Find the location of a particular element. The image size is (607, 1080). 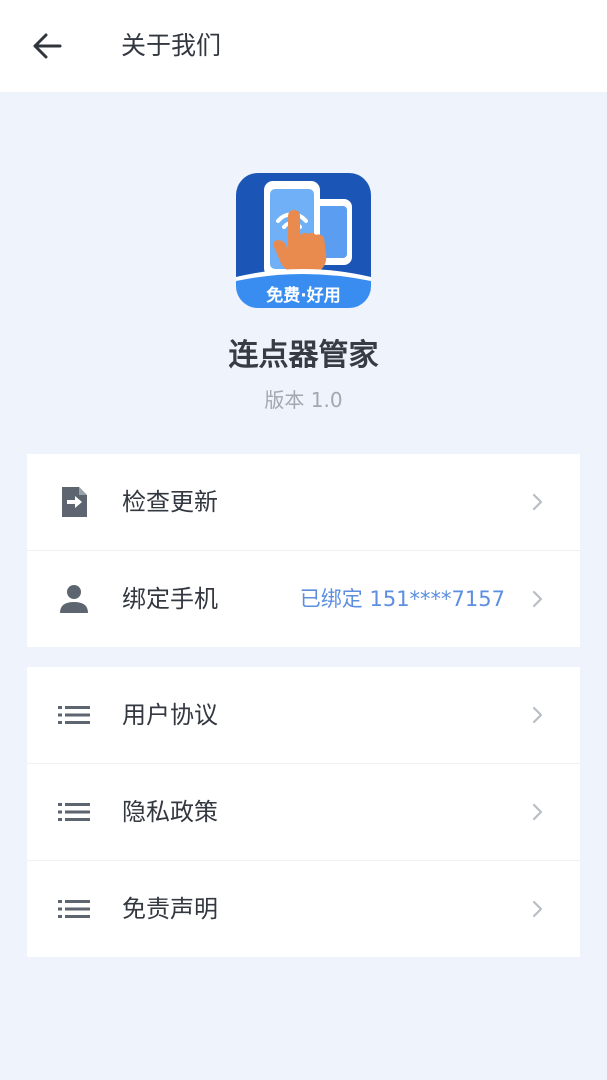

logo-text: 免费·好用 is located at coordinates (303, 295).